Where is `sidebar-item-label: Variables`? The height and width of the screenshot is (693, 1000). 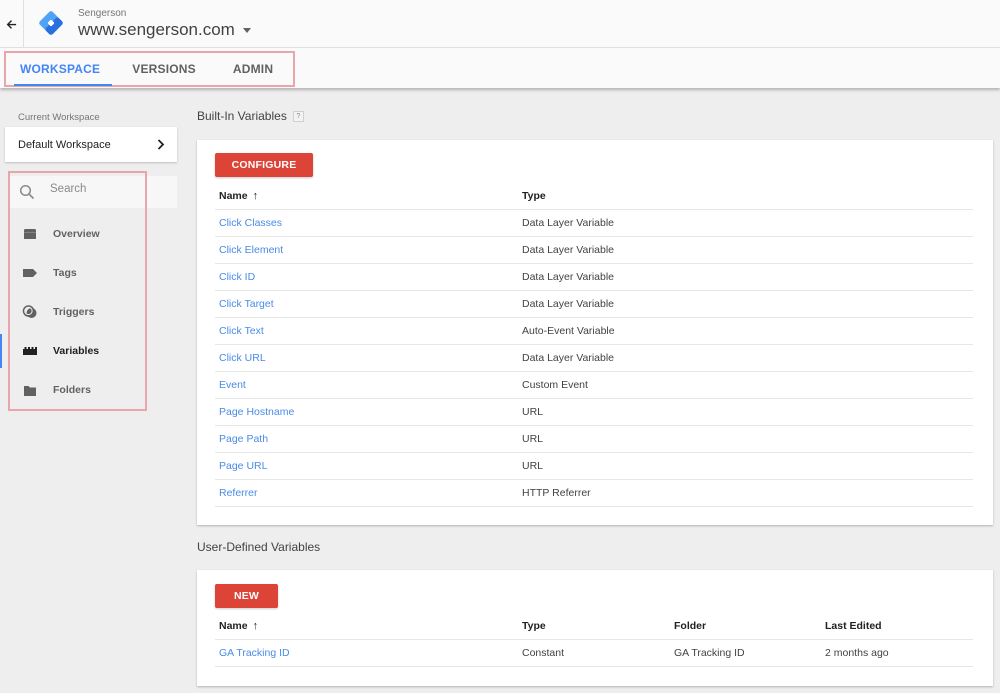
sidebar-item-label: Variables is located at coordinates (76, 351).